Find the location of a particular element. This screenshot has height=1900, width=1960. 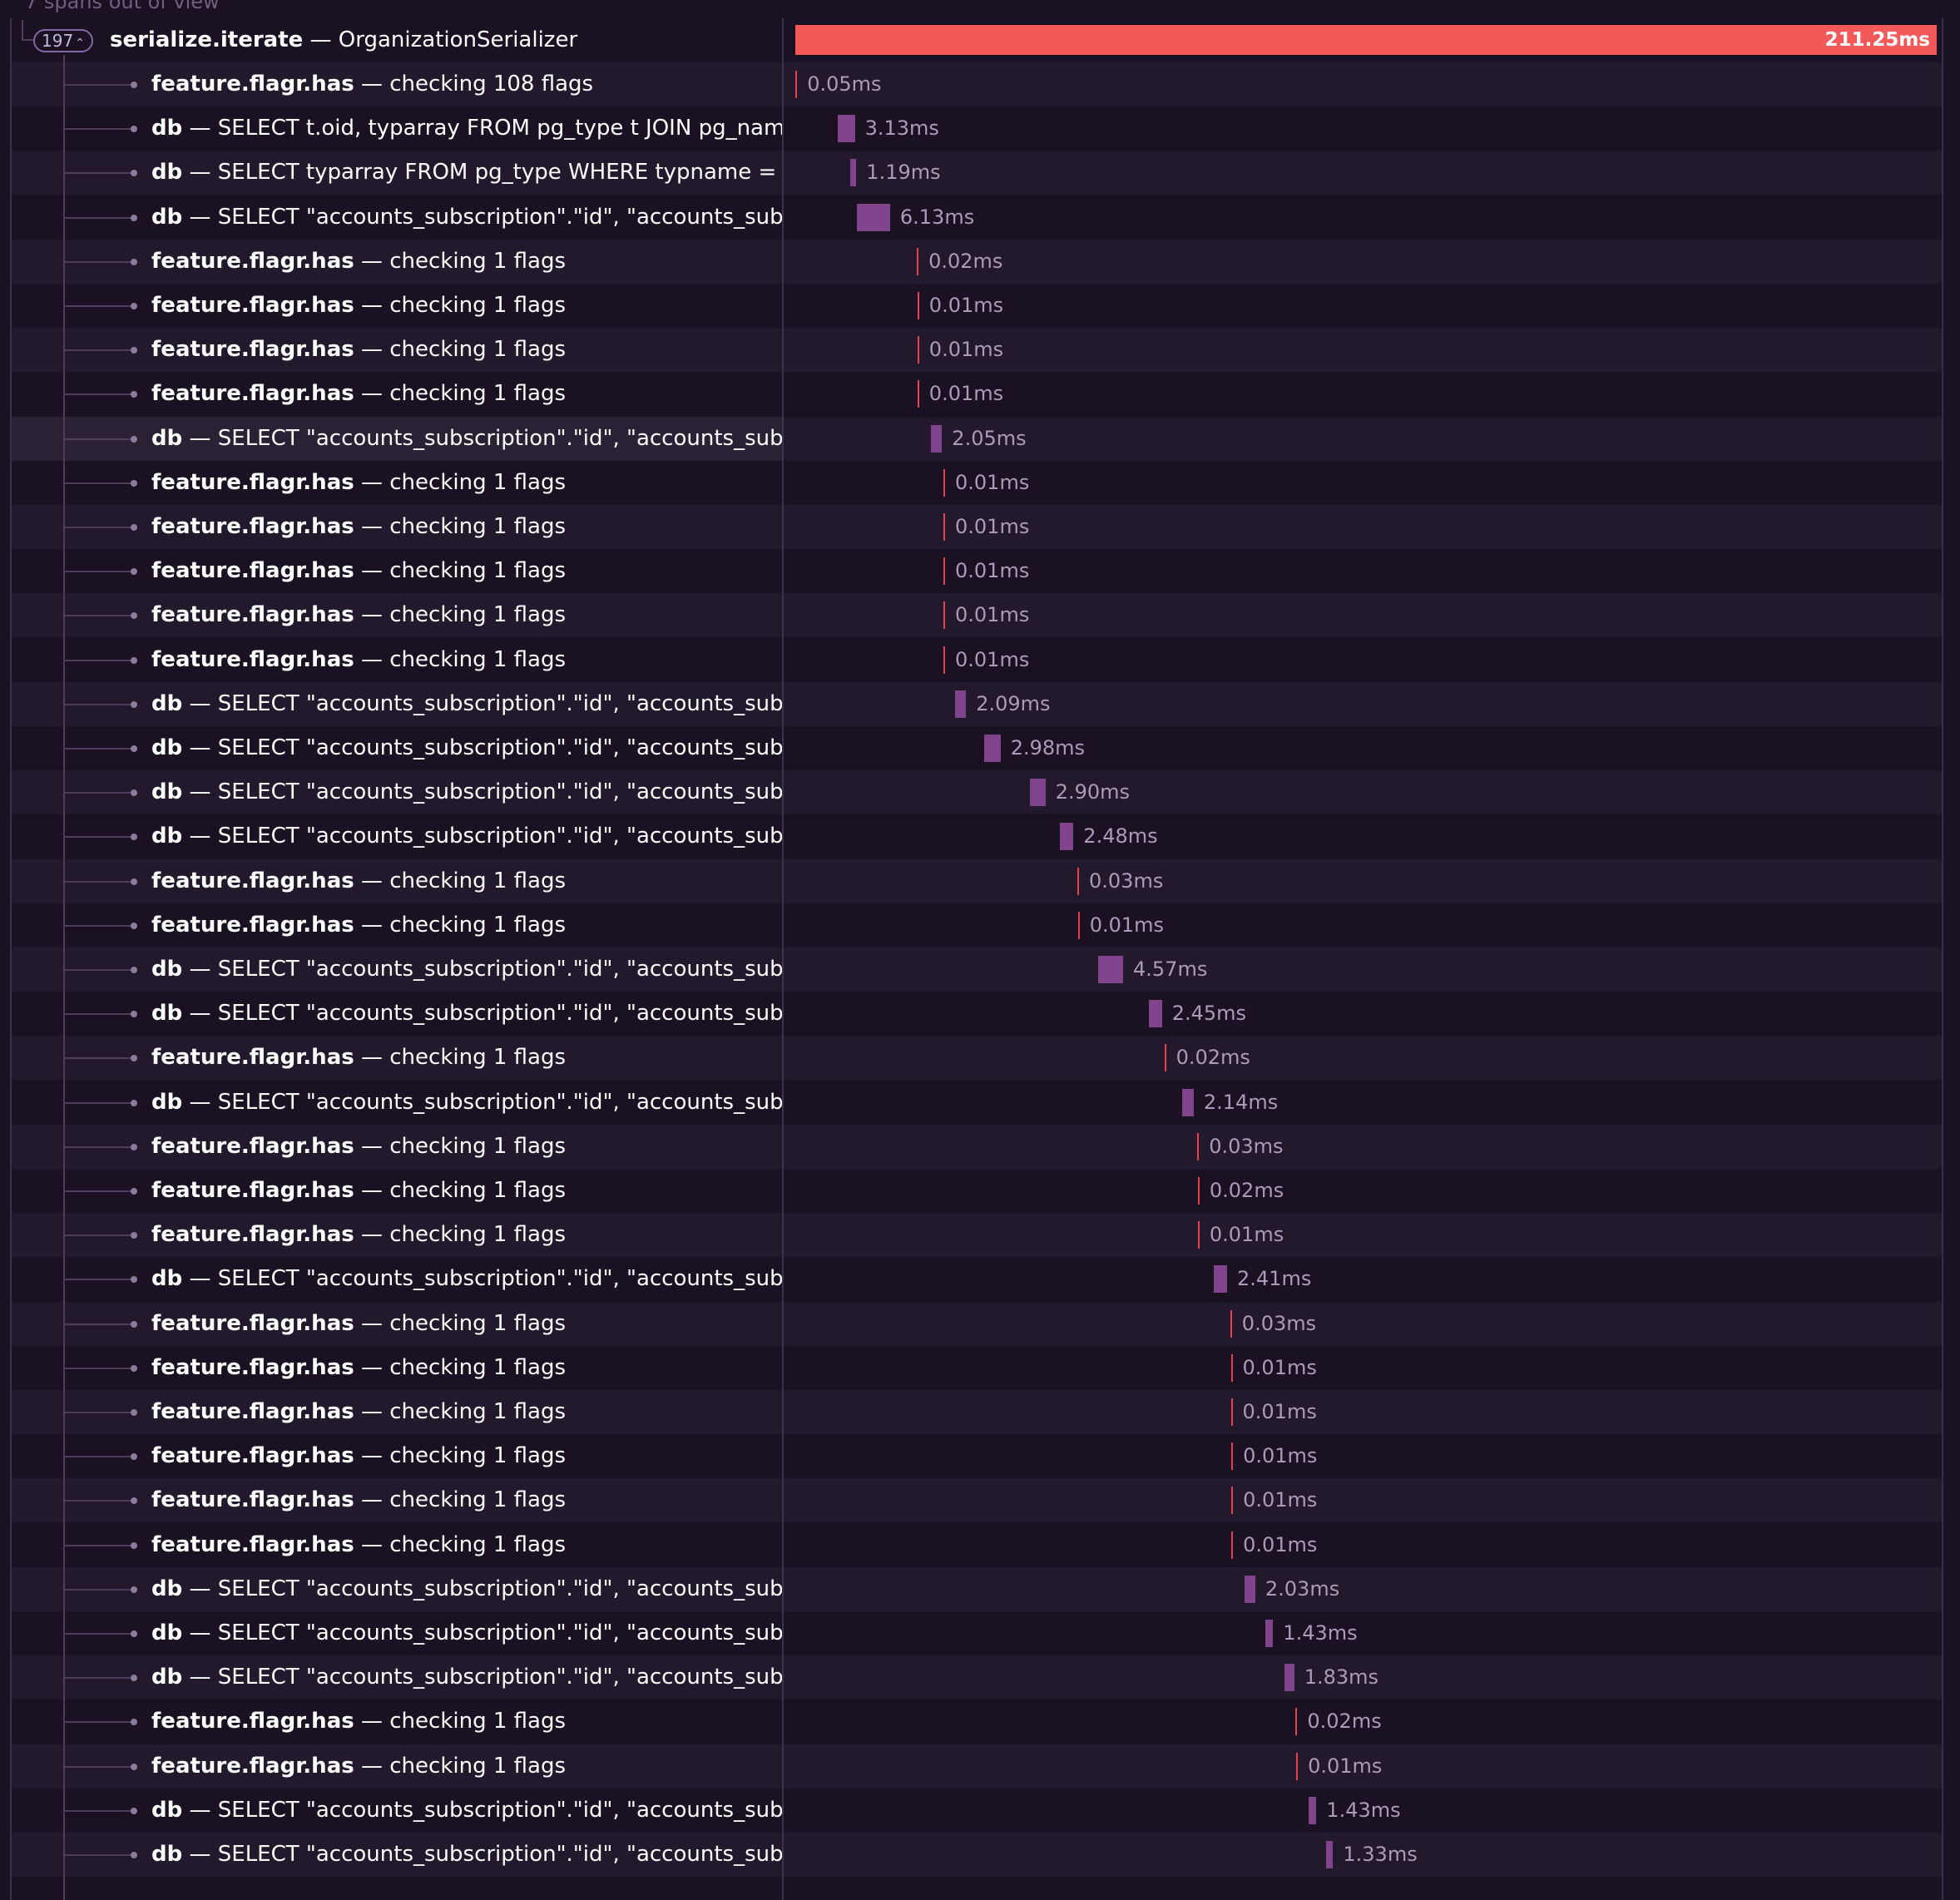

span-timeline-cell: 1.19ms is located at coordinates (1363, 173).